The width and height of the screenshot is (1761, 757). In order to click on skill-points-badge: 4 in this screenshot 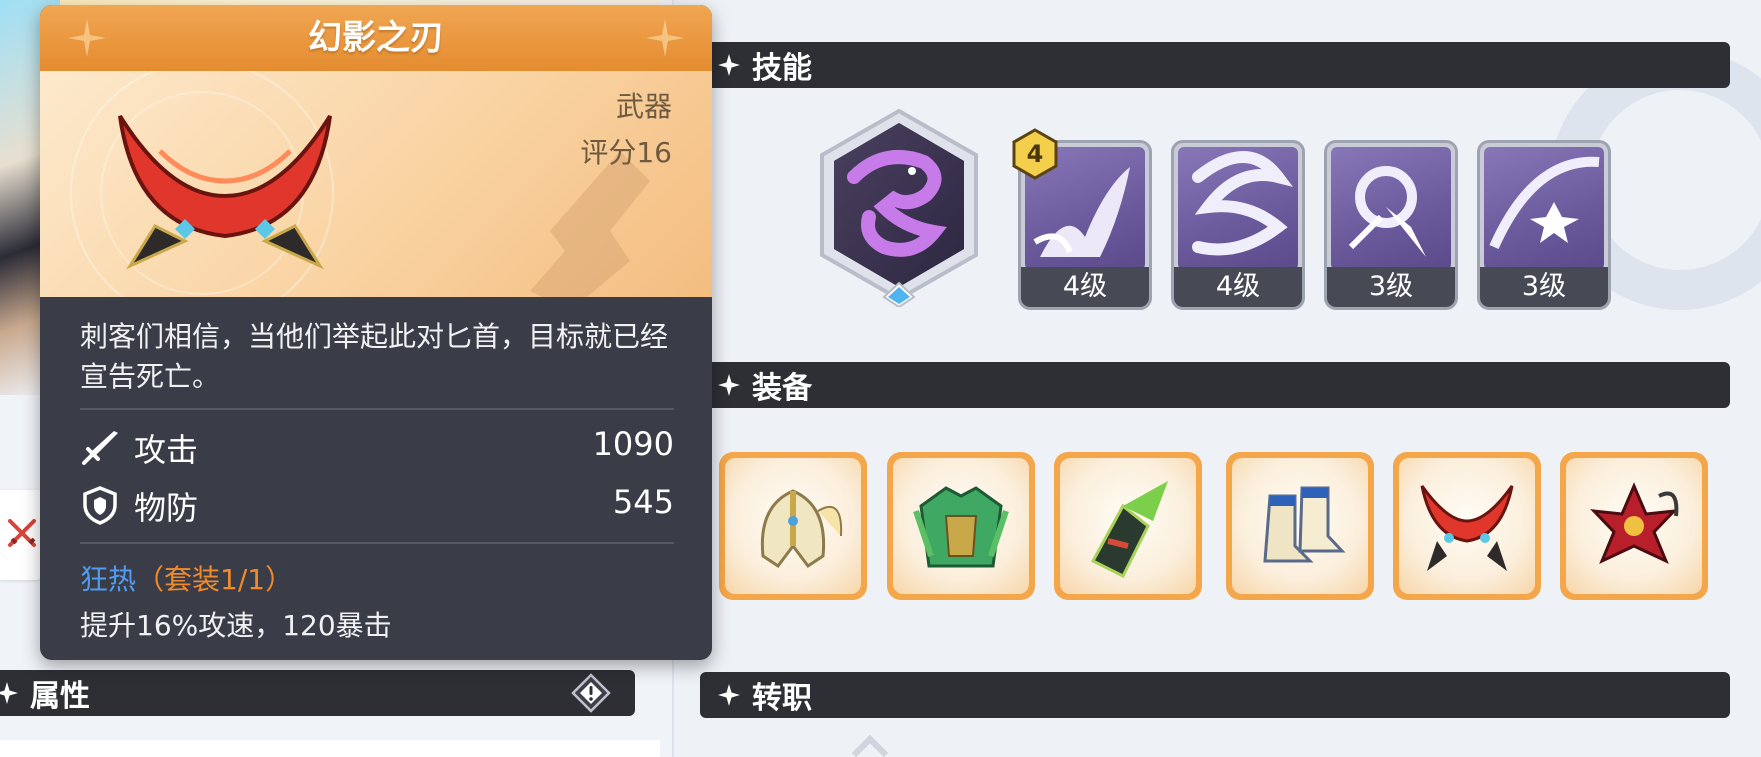, I will do `click(1035, 154)`.